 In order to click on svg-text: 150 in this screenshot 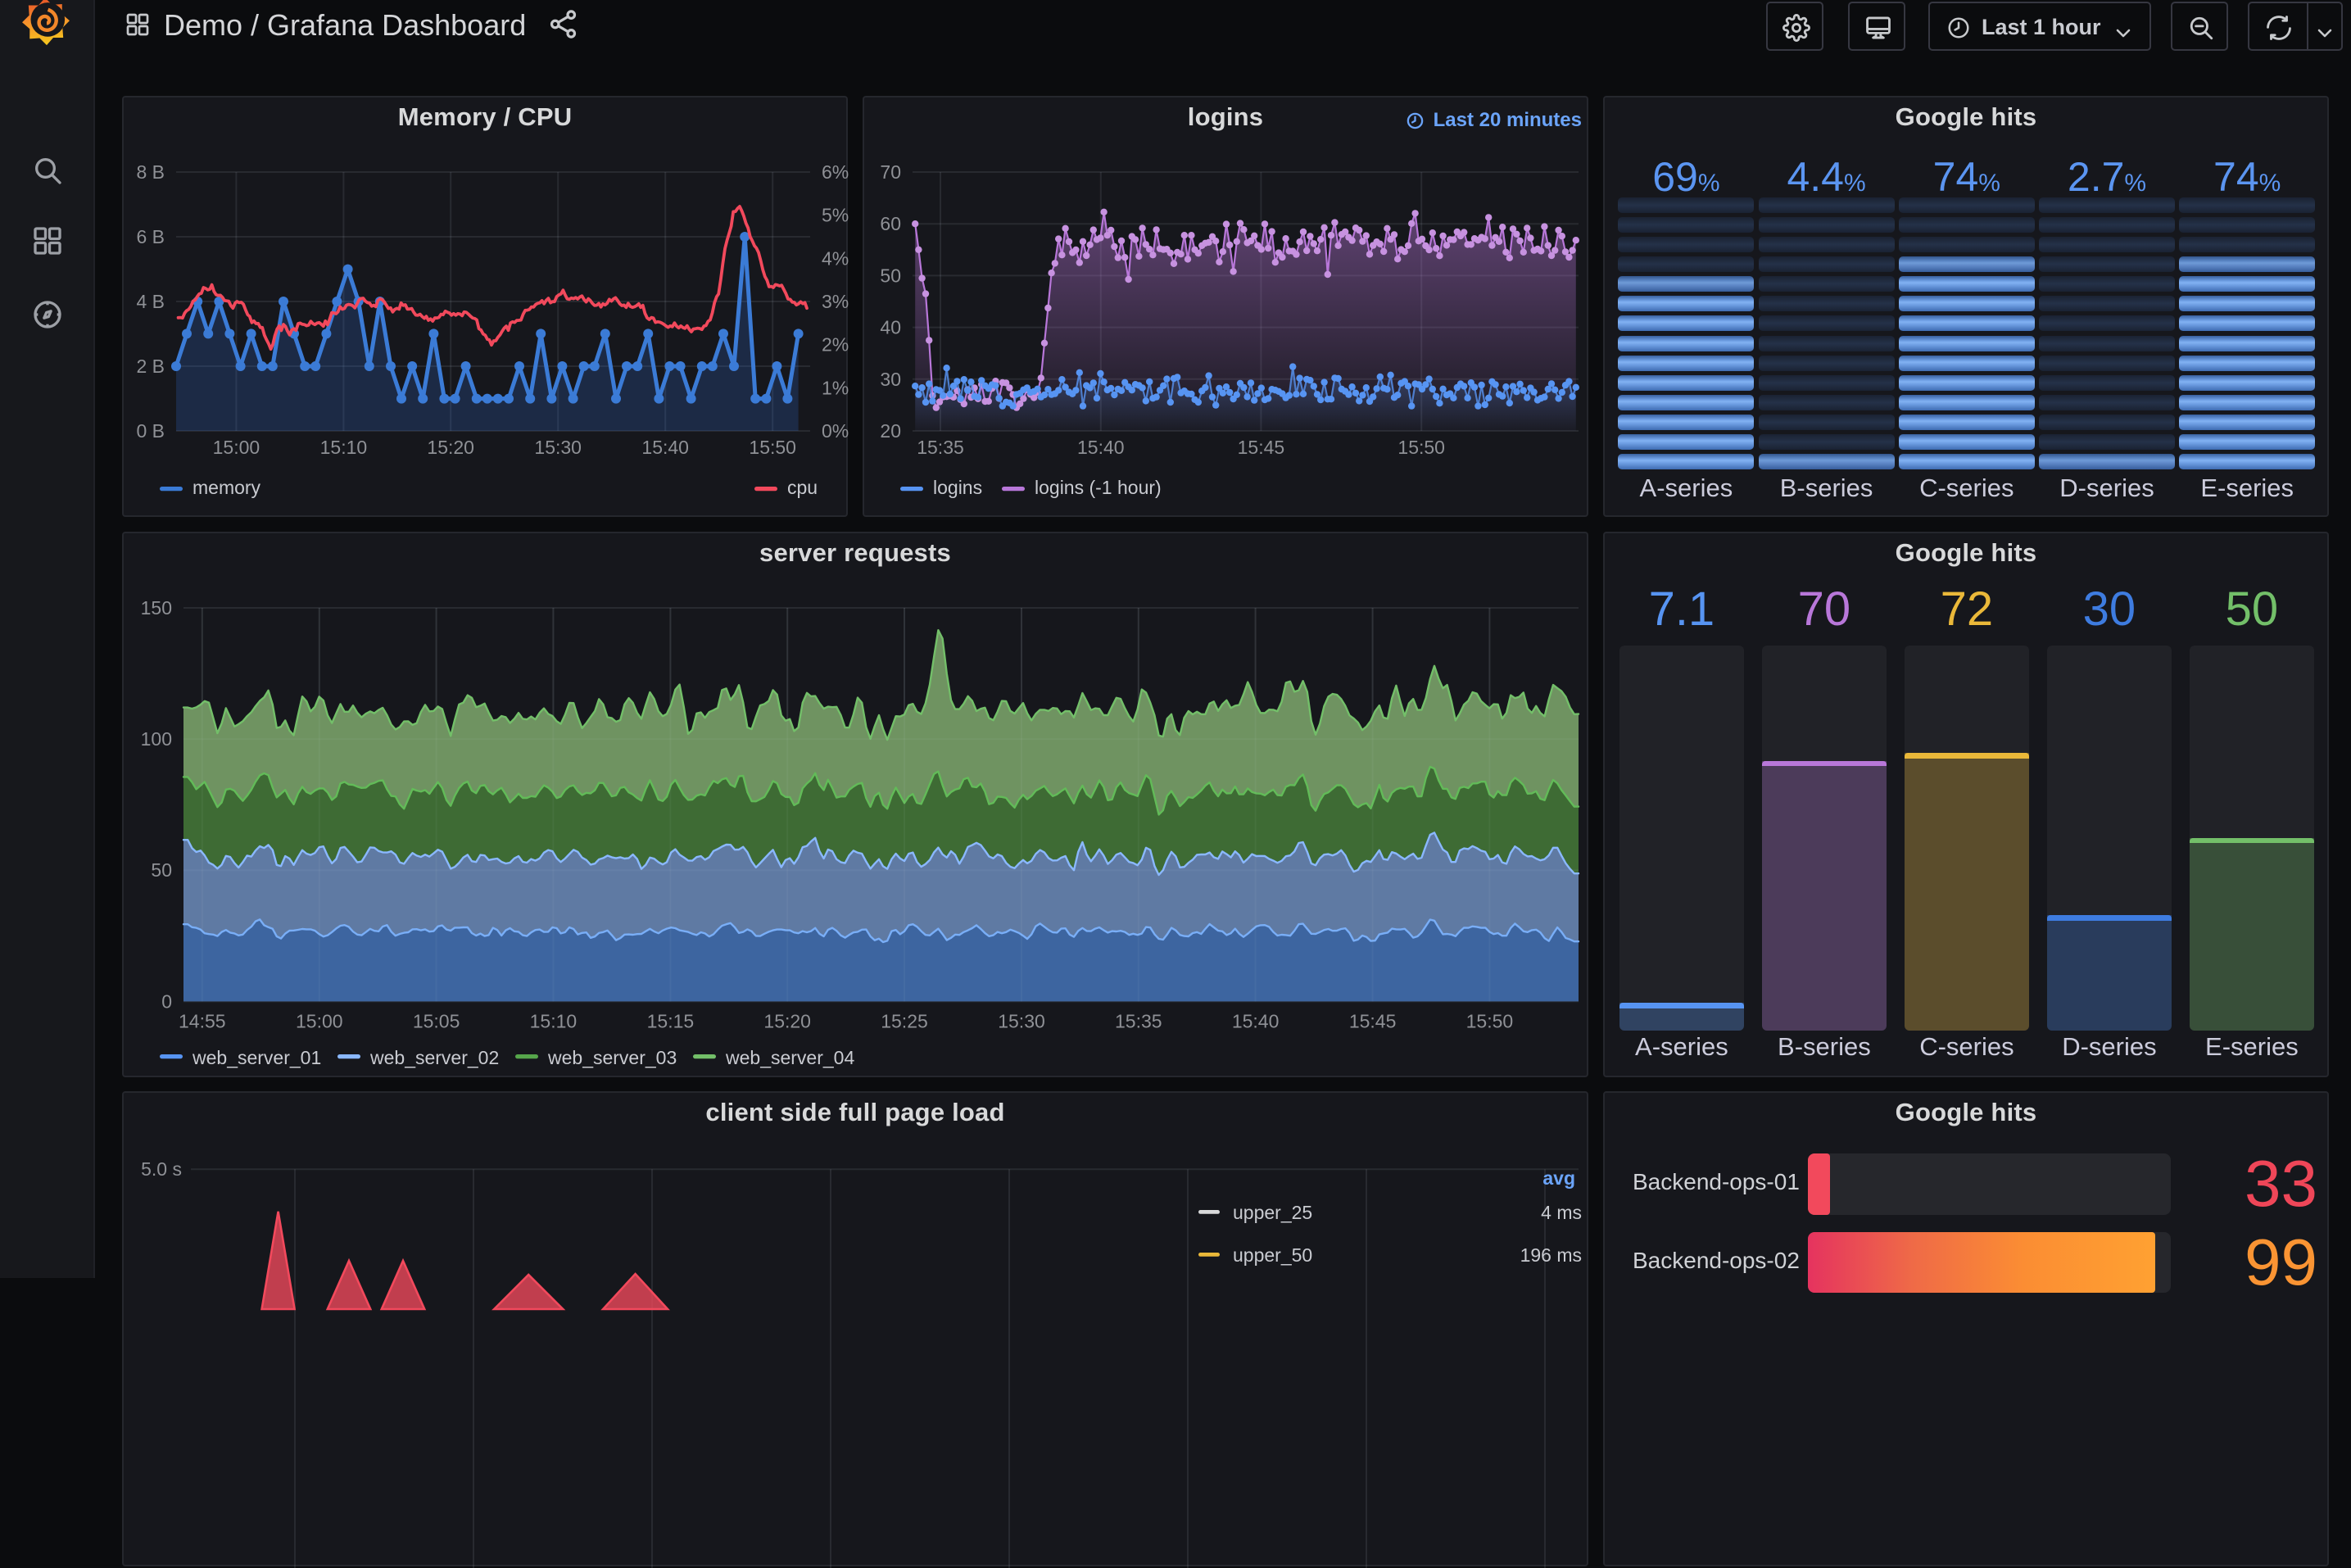, I will do `click(156, 608)`.